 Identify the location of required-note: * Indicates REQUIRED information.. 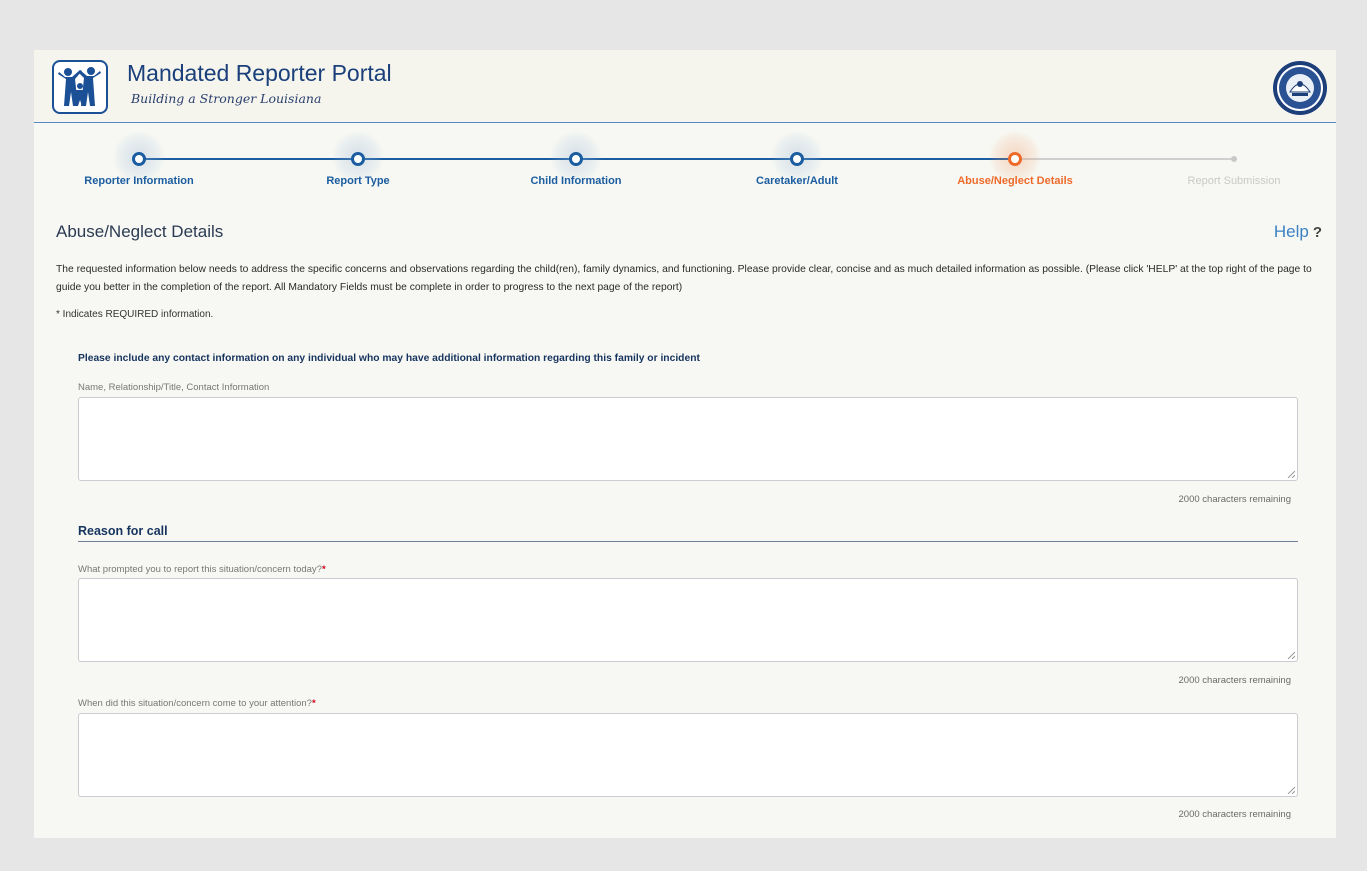
(135, 314).